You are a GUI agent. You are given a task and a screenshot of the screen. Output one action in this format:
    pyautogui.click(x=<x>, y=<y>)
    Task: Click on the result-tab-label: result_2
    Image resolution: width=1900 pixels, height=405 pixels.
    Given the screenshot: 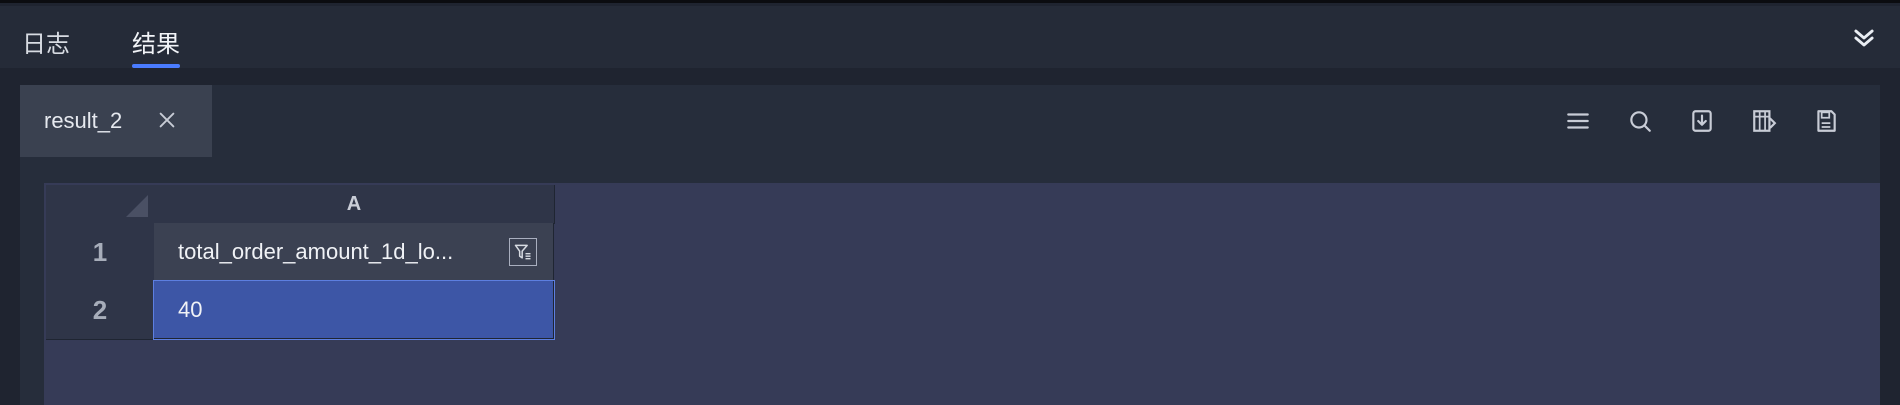 What is the action you would take?
    pyautogui.click(x=83, y=120)
    